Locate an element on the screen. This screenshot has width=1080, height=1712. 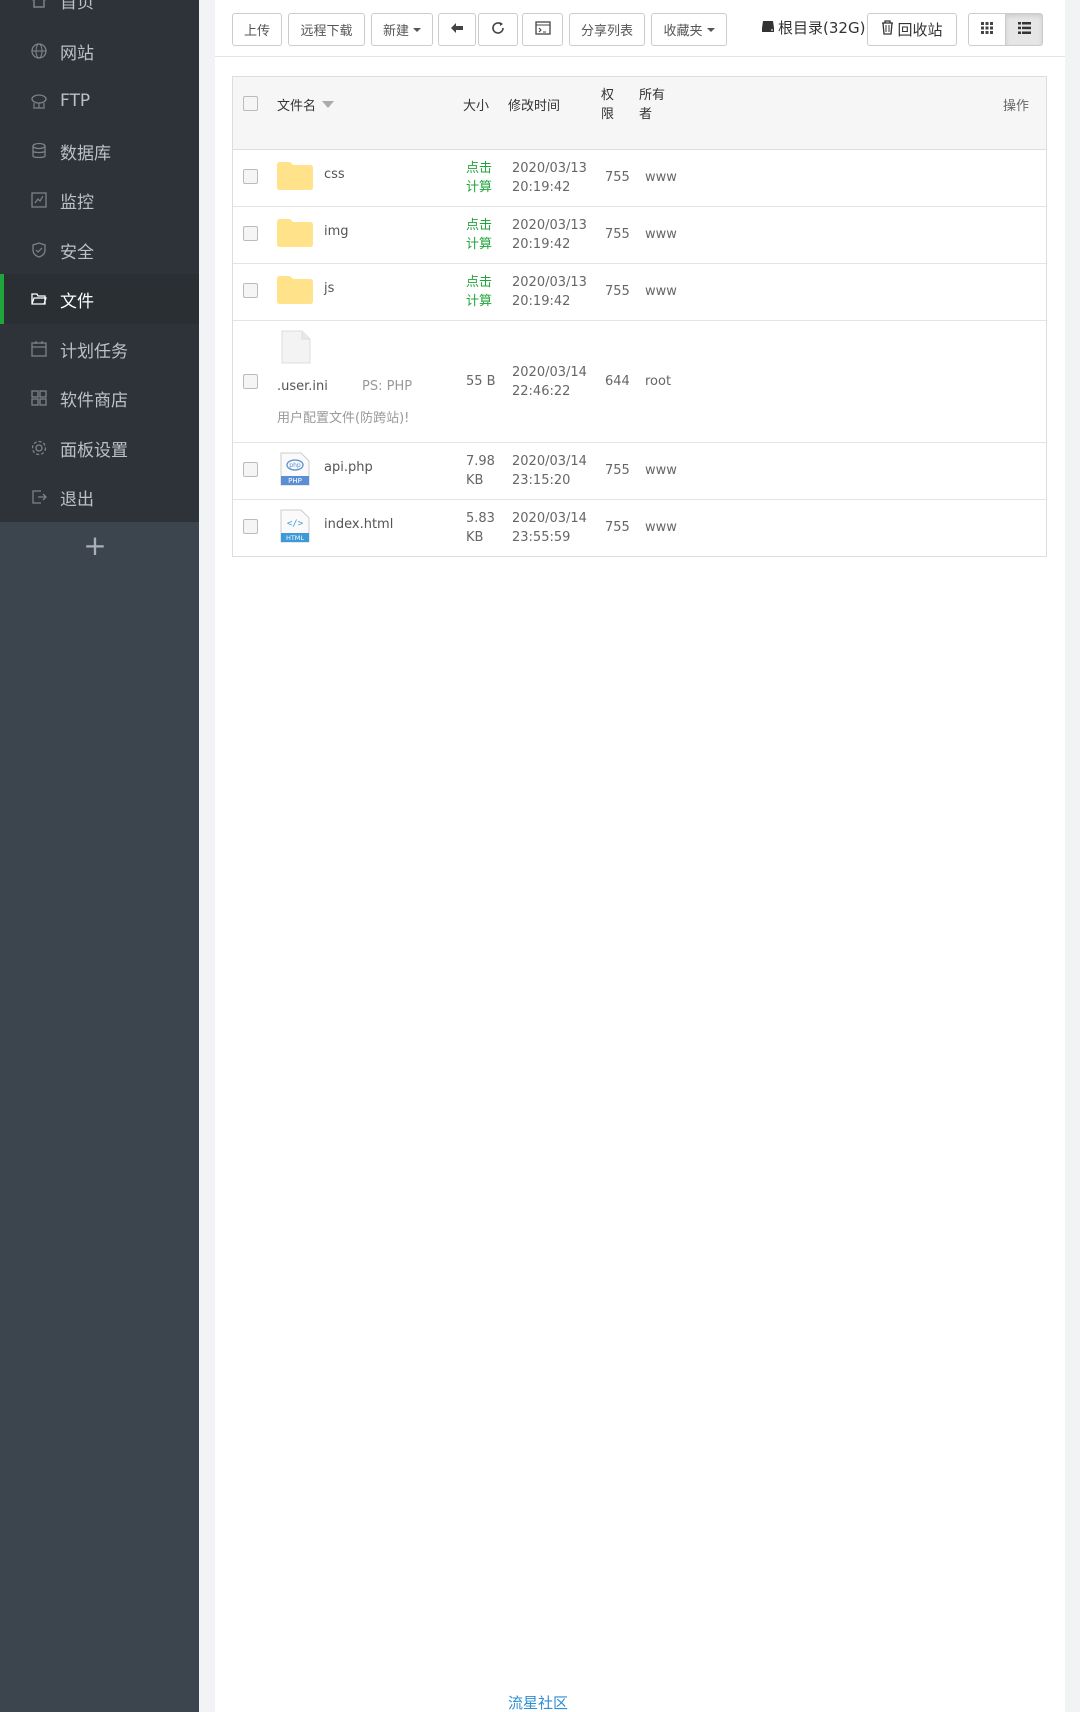
terminal-button is located at coordinates (542, 29).